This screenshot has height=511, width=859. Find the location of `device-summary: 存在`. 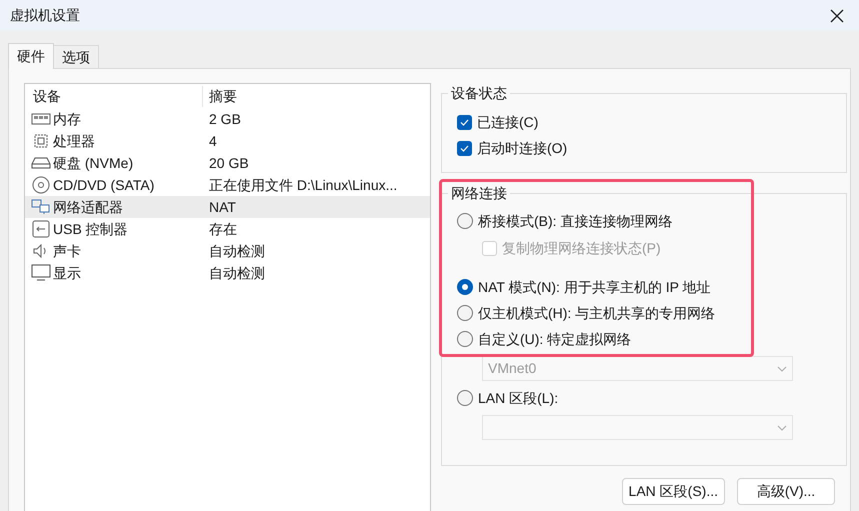

device-summary: 存在 is located at coordinates (222, 229).